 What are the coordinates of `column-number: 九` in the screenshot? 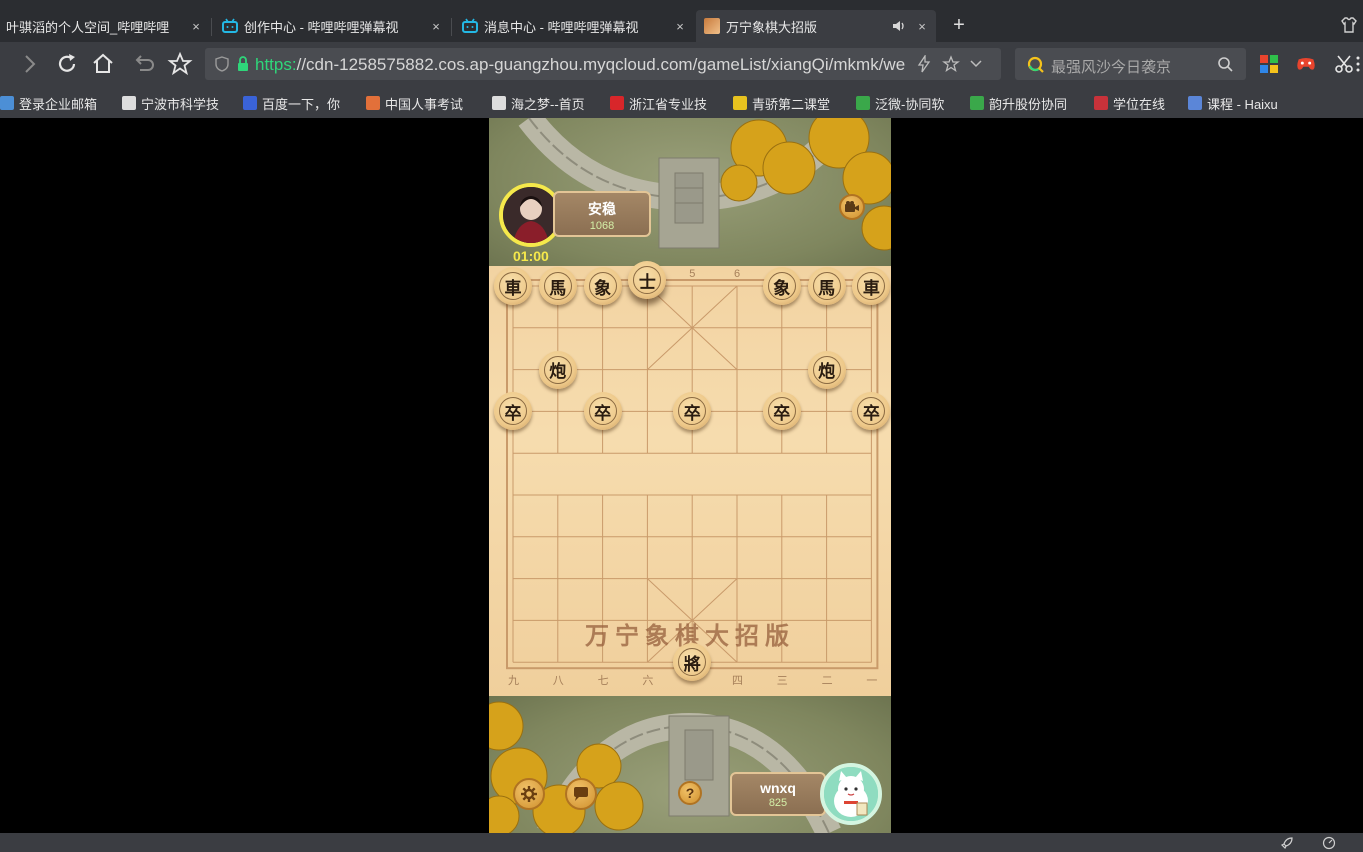 It's located at (513, 681).